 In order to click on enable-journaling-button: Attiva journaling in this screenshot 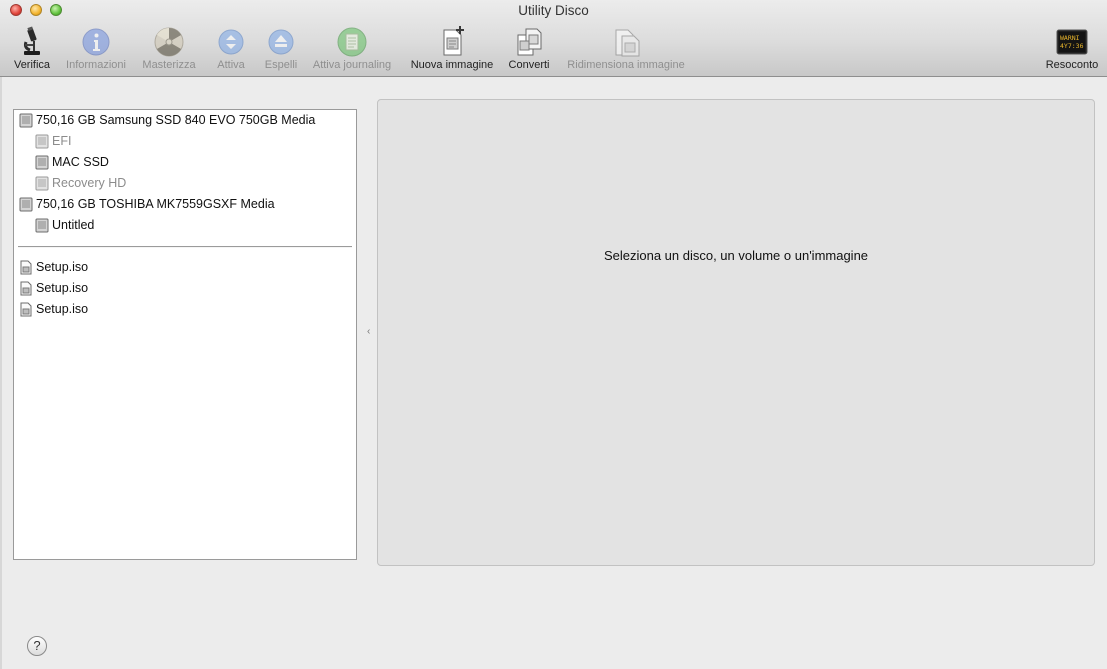, I will do `click(352, 50)`.